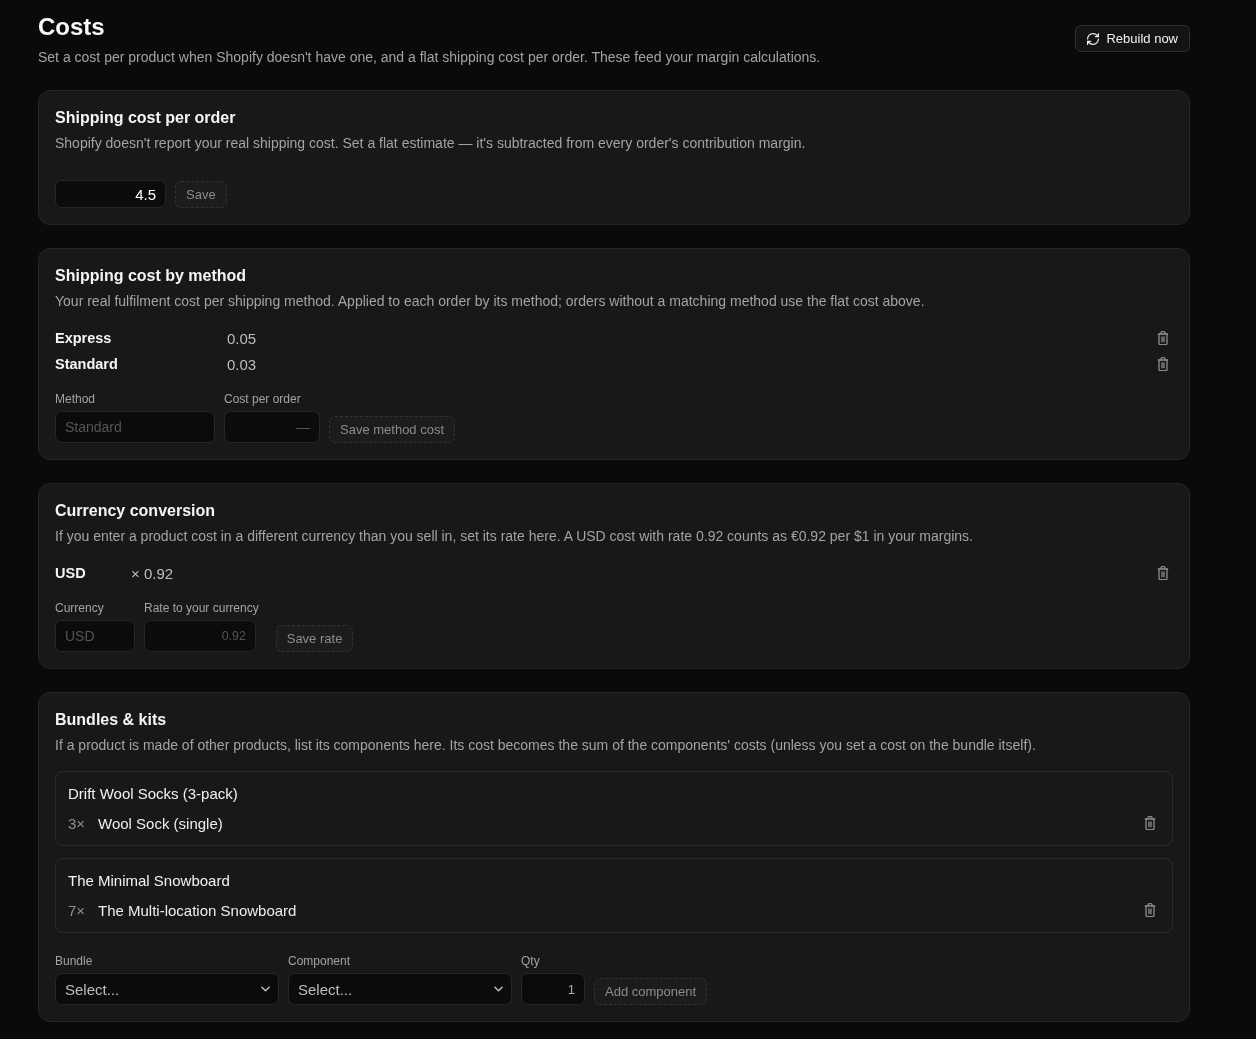 The height and width of the screenshot is (1039, 1256). What do you see at coordinates (71, 573) in the screenshot?
I see `currency-code: USD` at bounding box center [71, 573].